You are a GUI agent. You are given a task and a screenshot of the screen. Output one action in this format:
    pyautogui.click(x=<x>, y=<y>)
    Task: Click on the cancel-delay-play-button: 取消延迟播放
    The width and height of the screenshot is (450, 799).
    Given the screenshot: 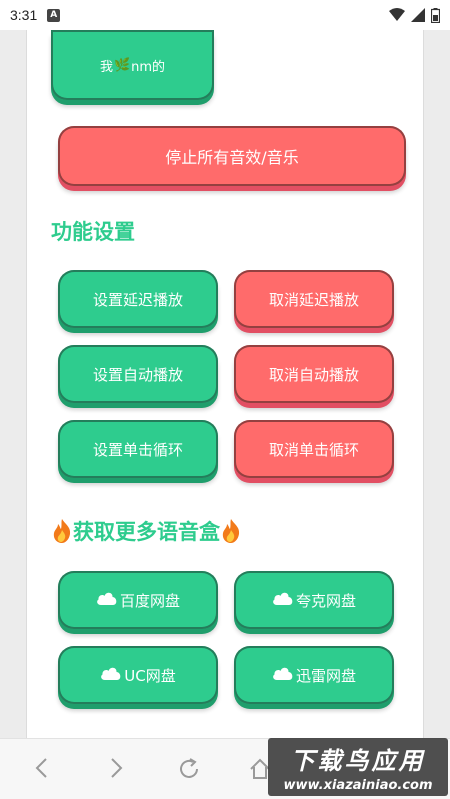 What is the action you would take?
    pyautogui.click(x=314, y=299)
    